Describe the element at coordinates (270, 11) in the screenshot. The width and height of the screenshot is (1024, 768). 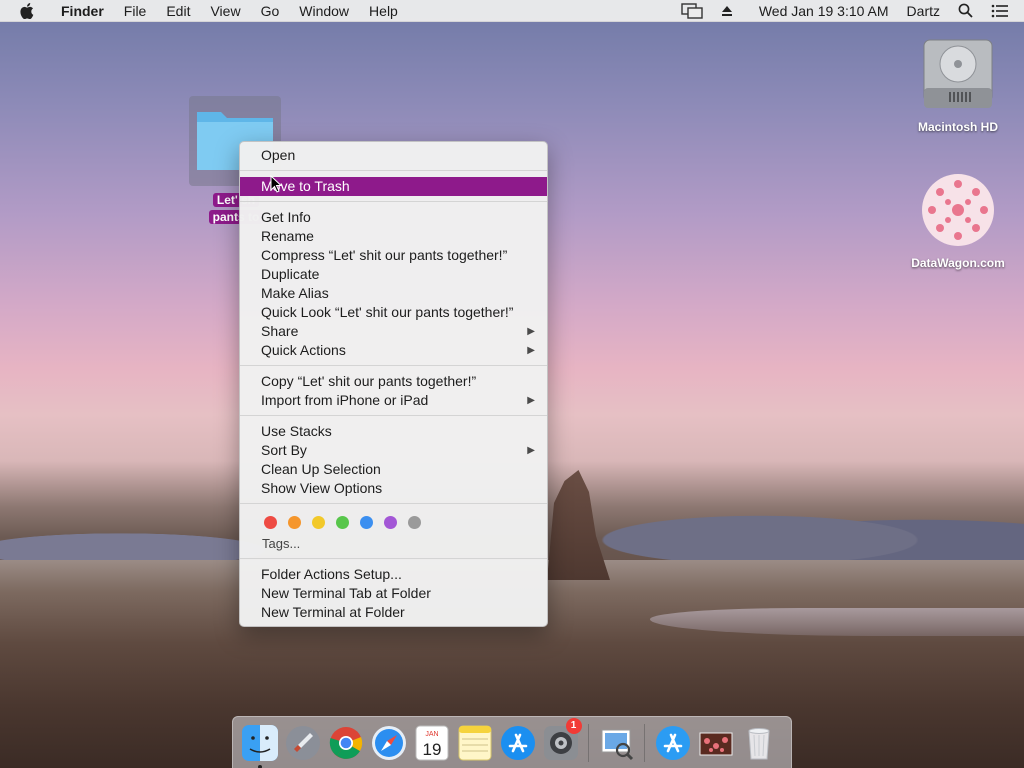
I see `menu-go: Go` at that location.